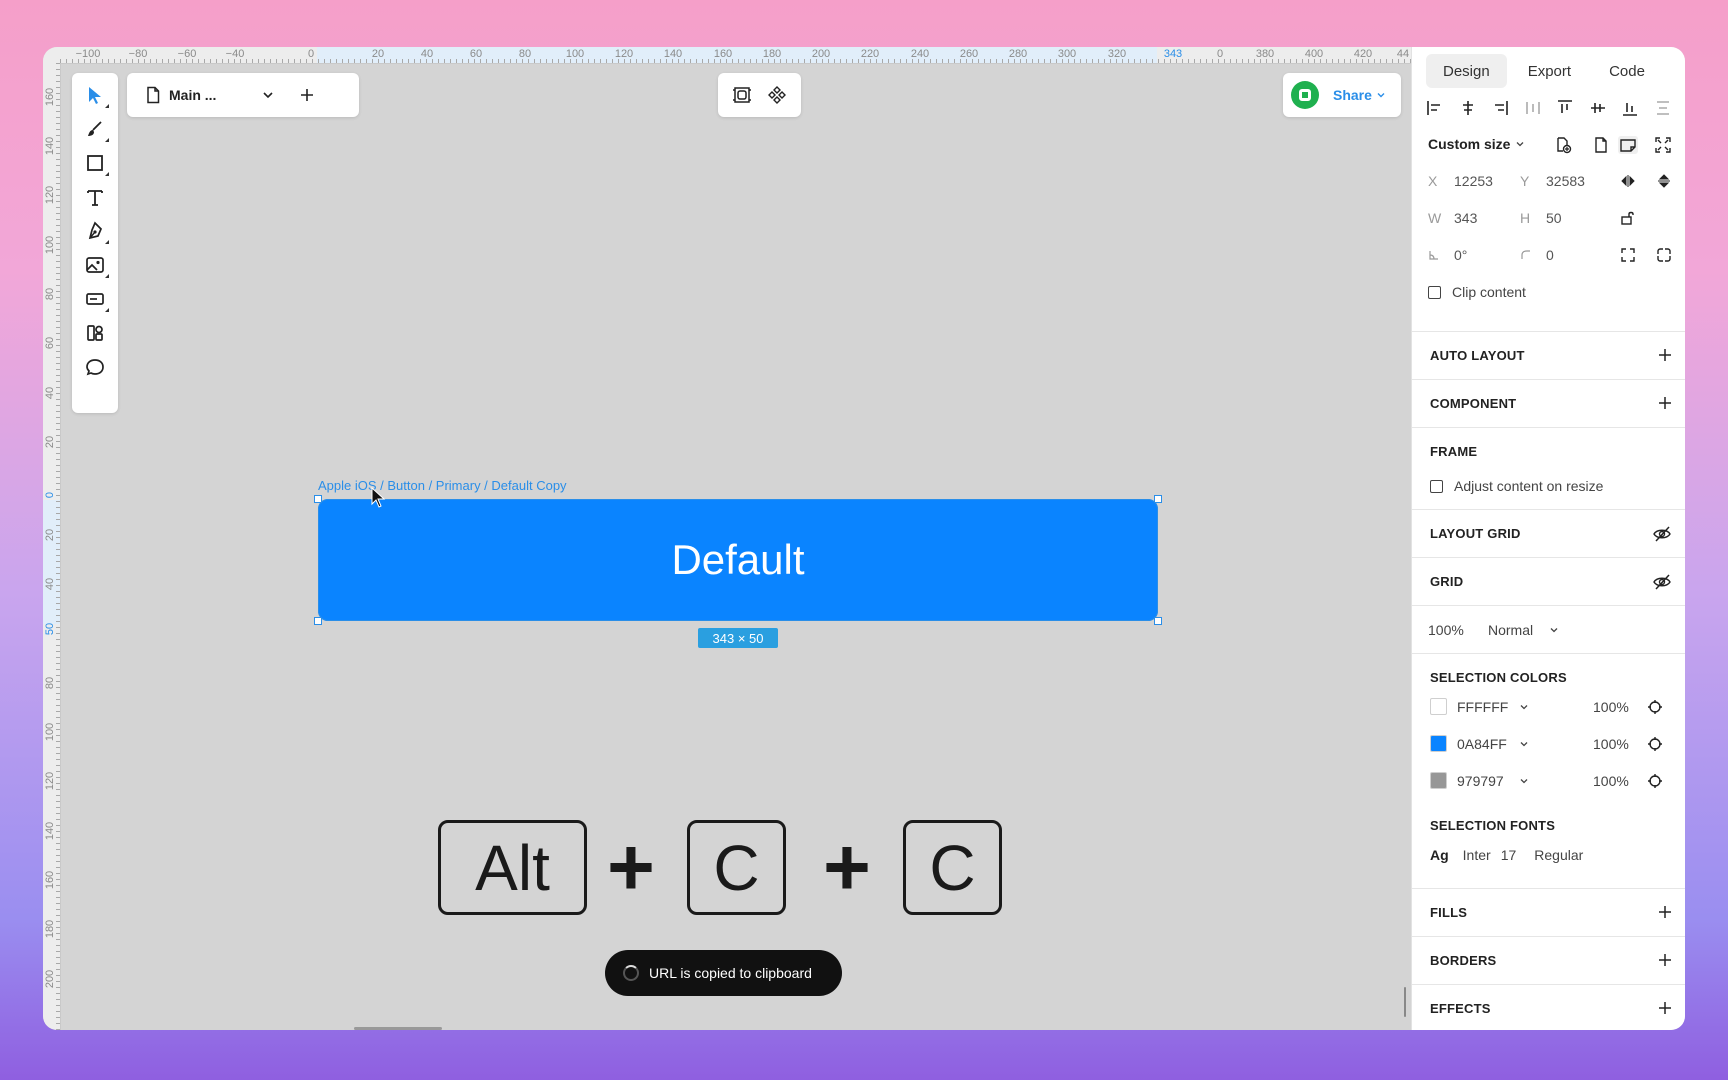 The width and height of the screenshot is (1728, 1080). Describe the element at coordinates (1665, 960) in the screenshot. I see `add-border-icon` at that location.